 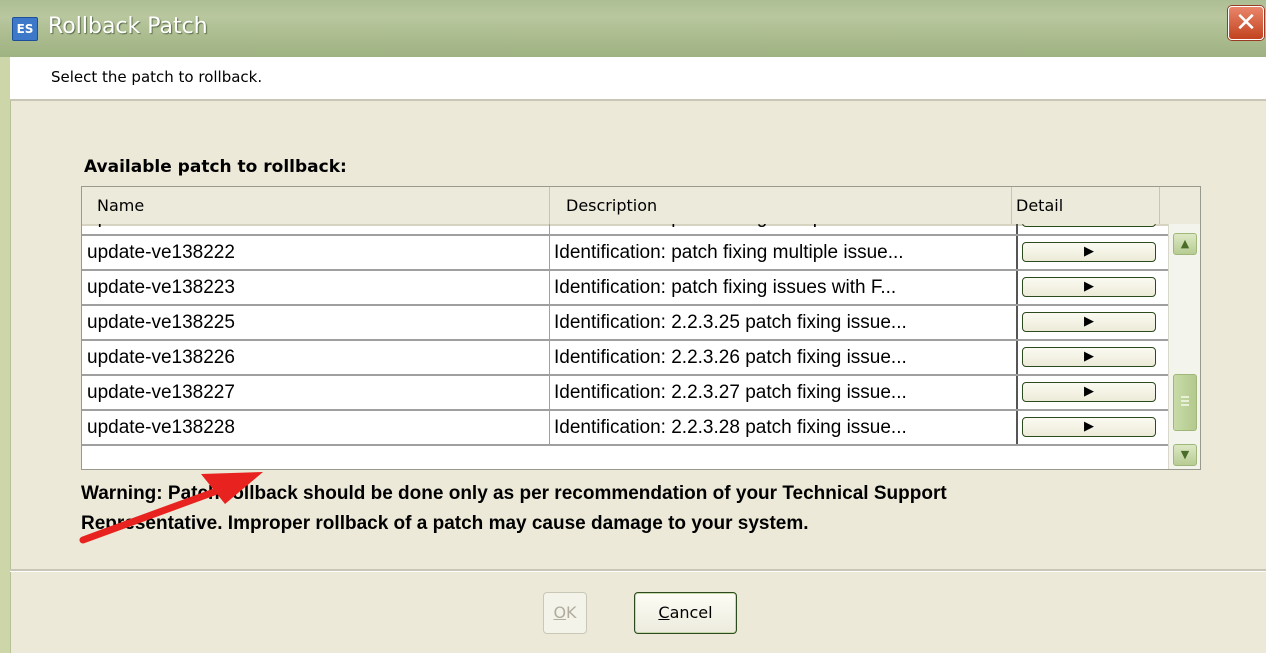 I want to click on instruction-text: Select the patch to rollback., so click(x=157, y=77).